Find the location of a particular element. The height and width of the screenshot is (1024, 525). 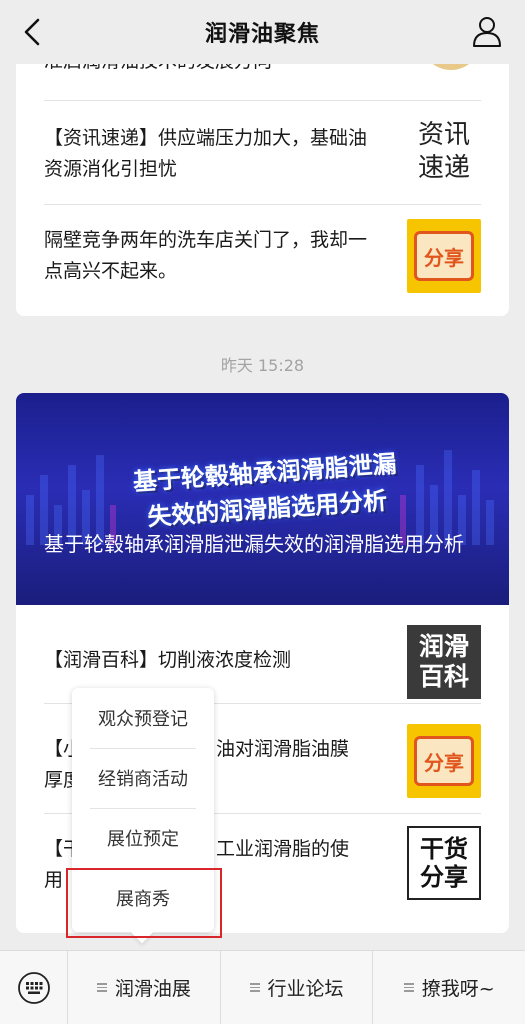

thumb-text: 分享 is located at coordinates (444, 877).